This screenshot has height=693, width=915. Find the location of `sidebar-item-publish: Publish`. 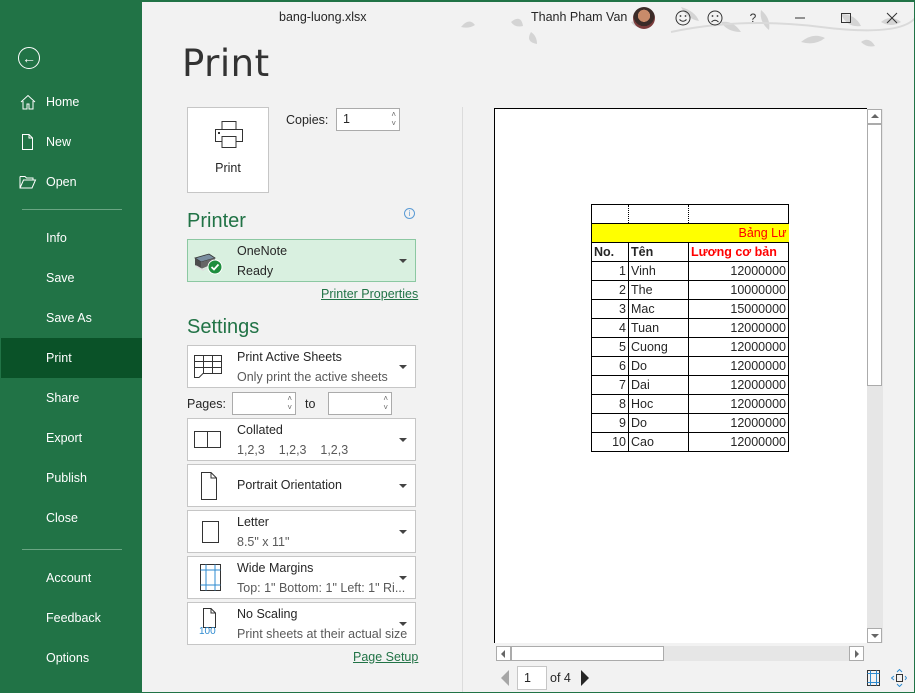

sidebar-item-publish: Publish is located at coordinates (71, 478).